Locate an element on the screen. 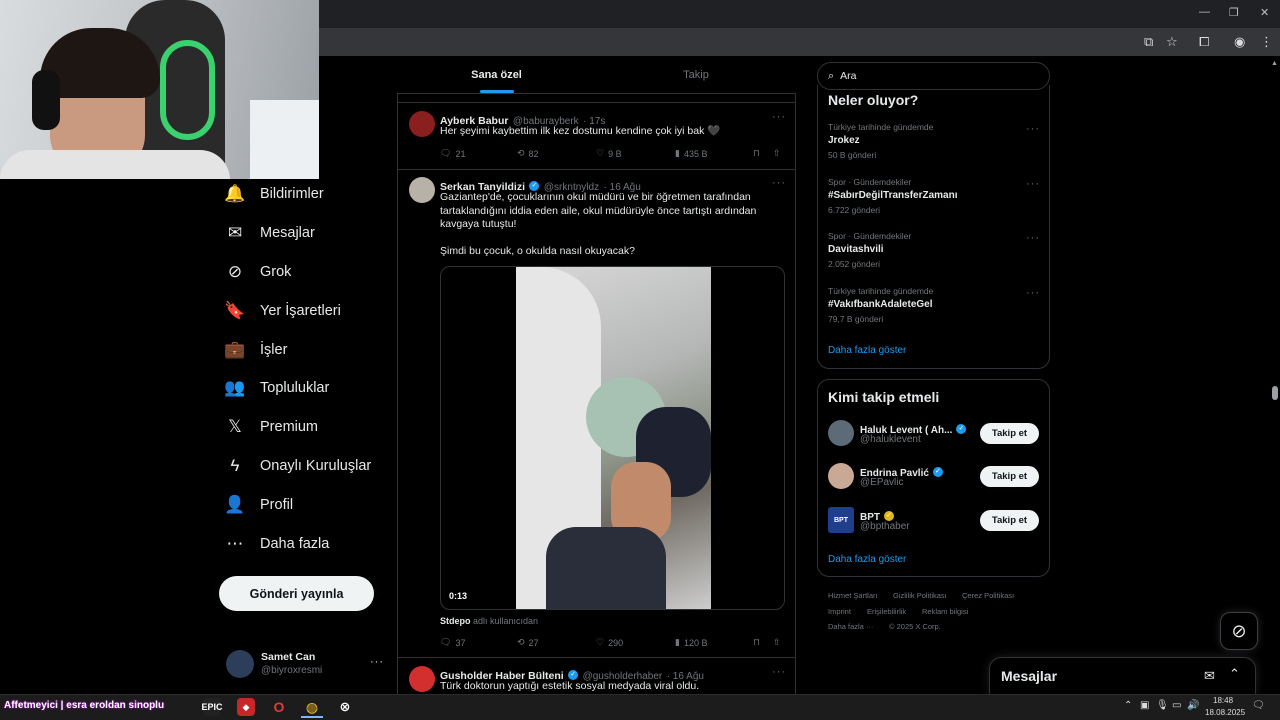  network-icon: ▭ is located at coordinates (1176, 705).